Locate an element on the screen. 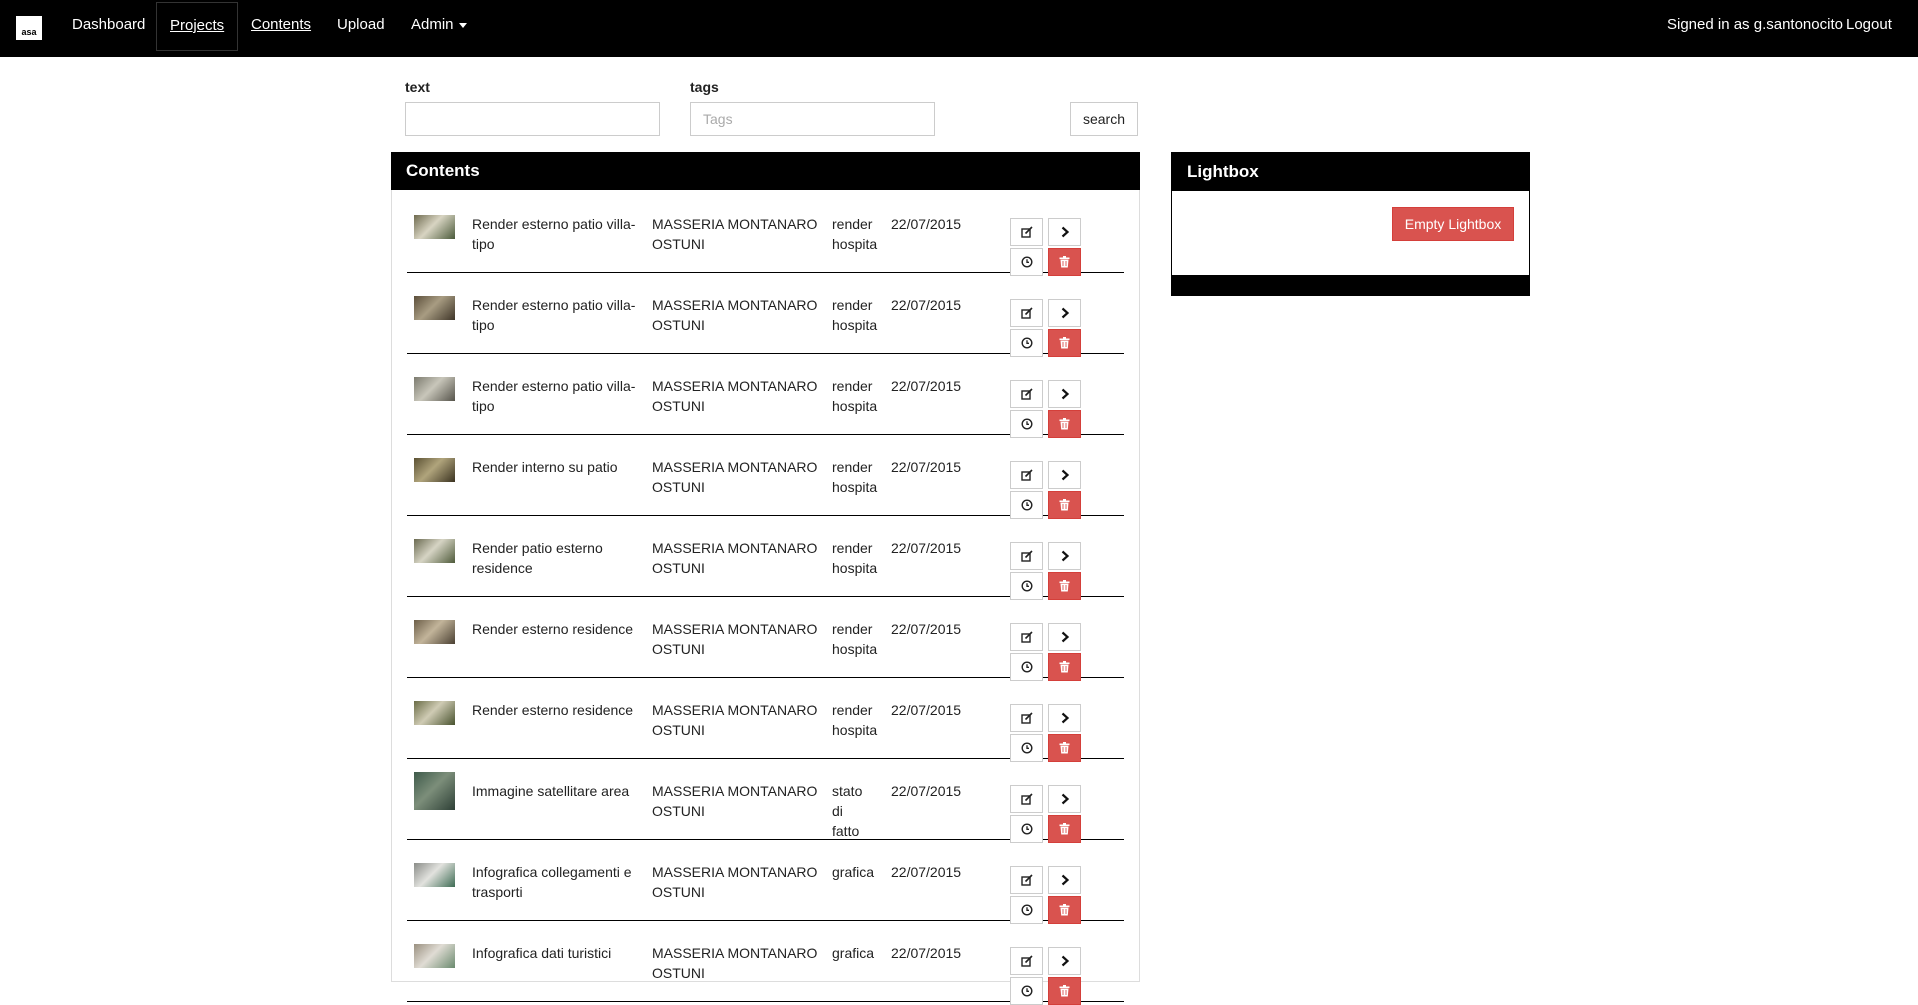  caret-down-icon is located at coordinates (462, 25).